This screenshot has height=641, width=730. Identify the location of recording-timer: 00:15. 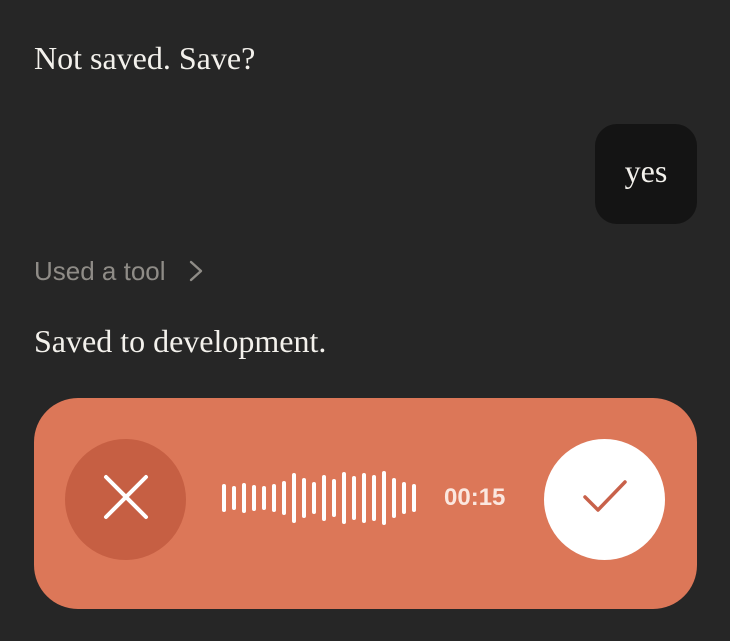
(475, 497).